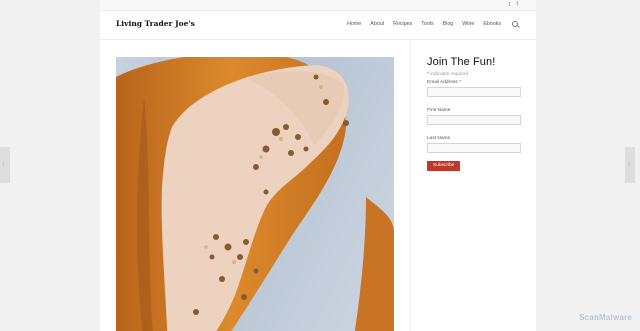 The height and width of the screenshot is (331, 640). What do you see at coordinates (475, 82) in the screenshot?
I see `email-label: Email Address *` at bounding box center [475, 82].